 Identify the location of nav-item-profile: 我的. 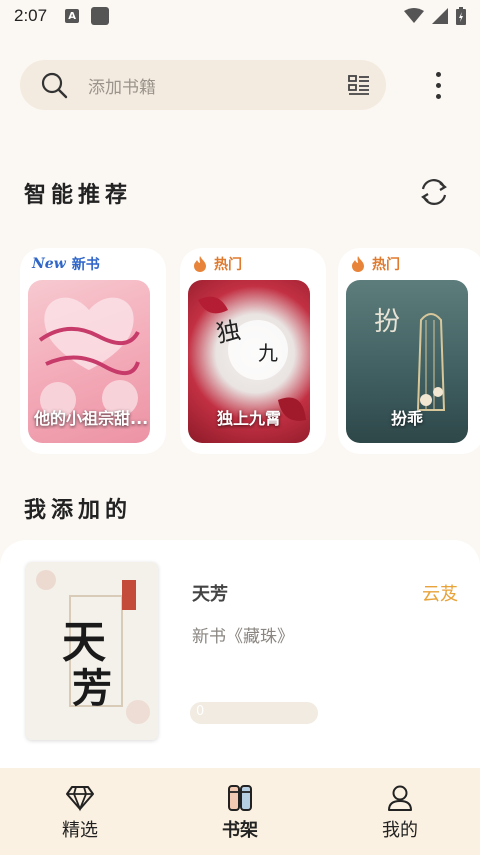
(400, 811).